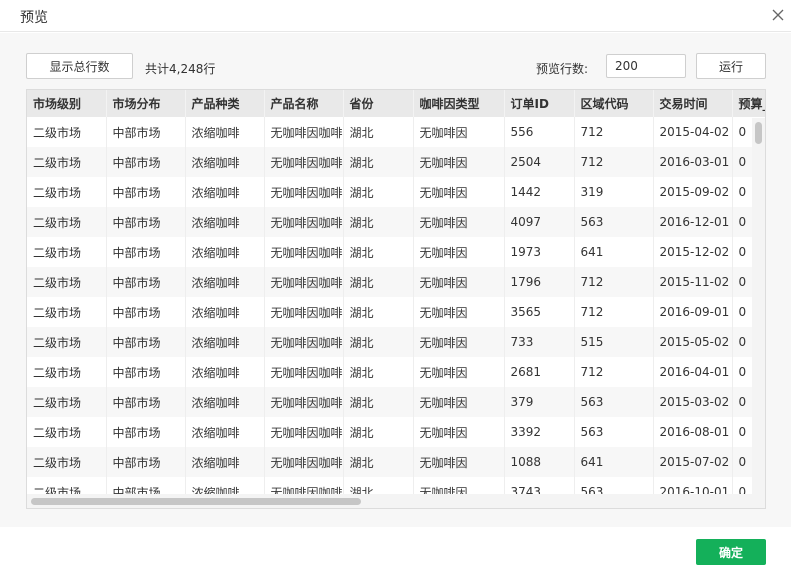 The height and width of the screenshot is (571, 791). What do you see at coordinates (693, 162) in the screenshot?
I see `table-cell: 2016-03-01` at bounding box center [693, 162].